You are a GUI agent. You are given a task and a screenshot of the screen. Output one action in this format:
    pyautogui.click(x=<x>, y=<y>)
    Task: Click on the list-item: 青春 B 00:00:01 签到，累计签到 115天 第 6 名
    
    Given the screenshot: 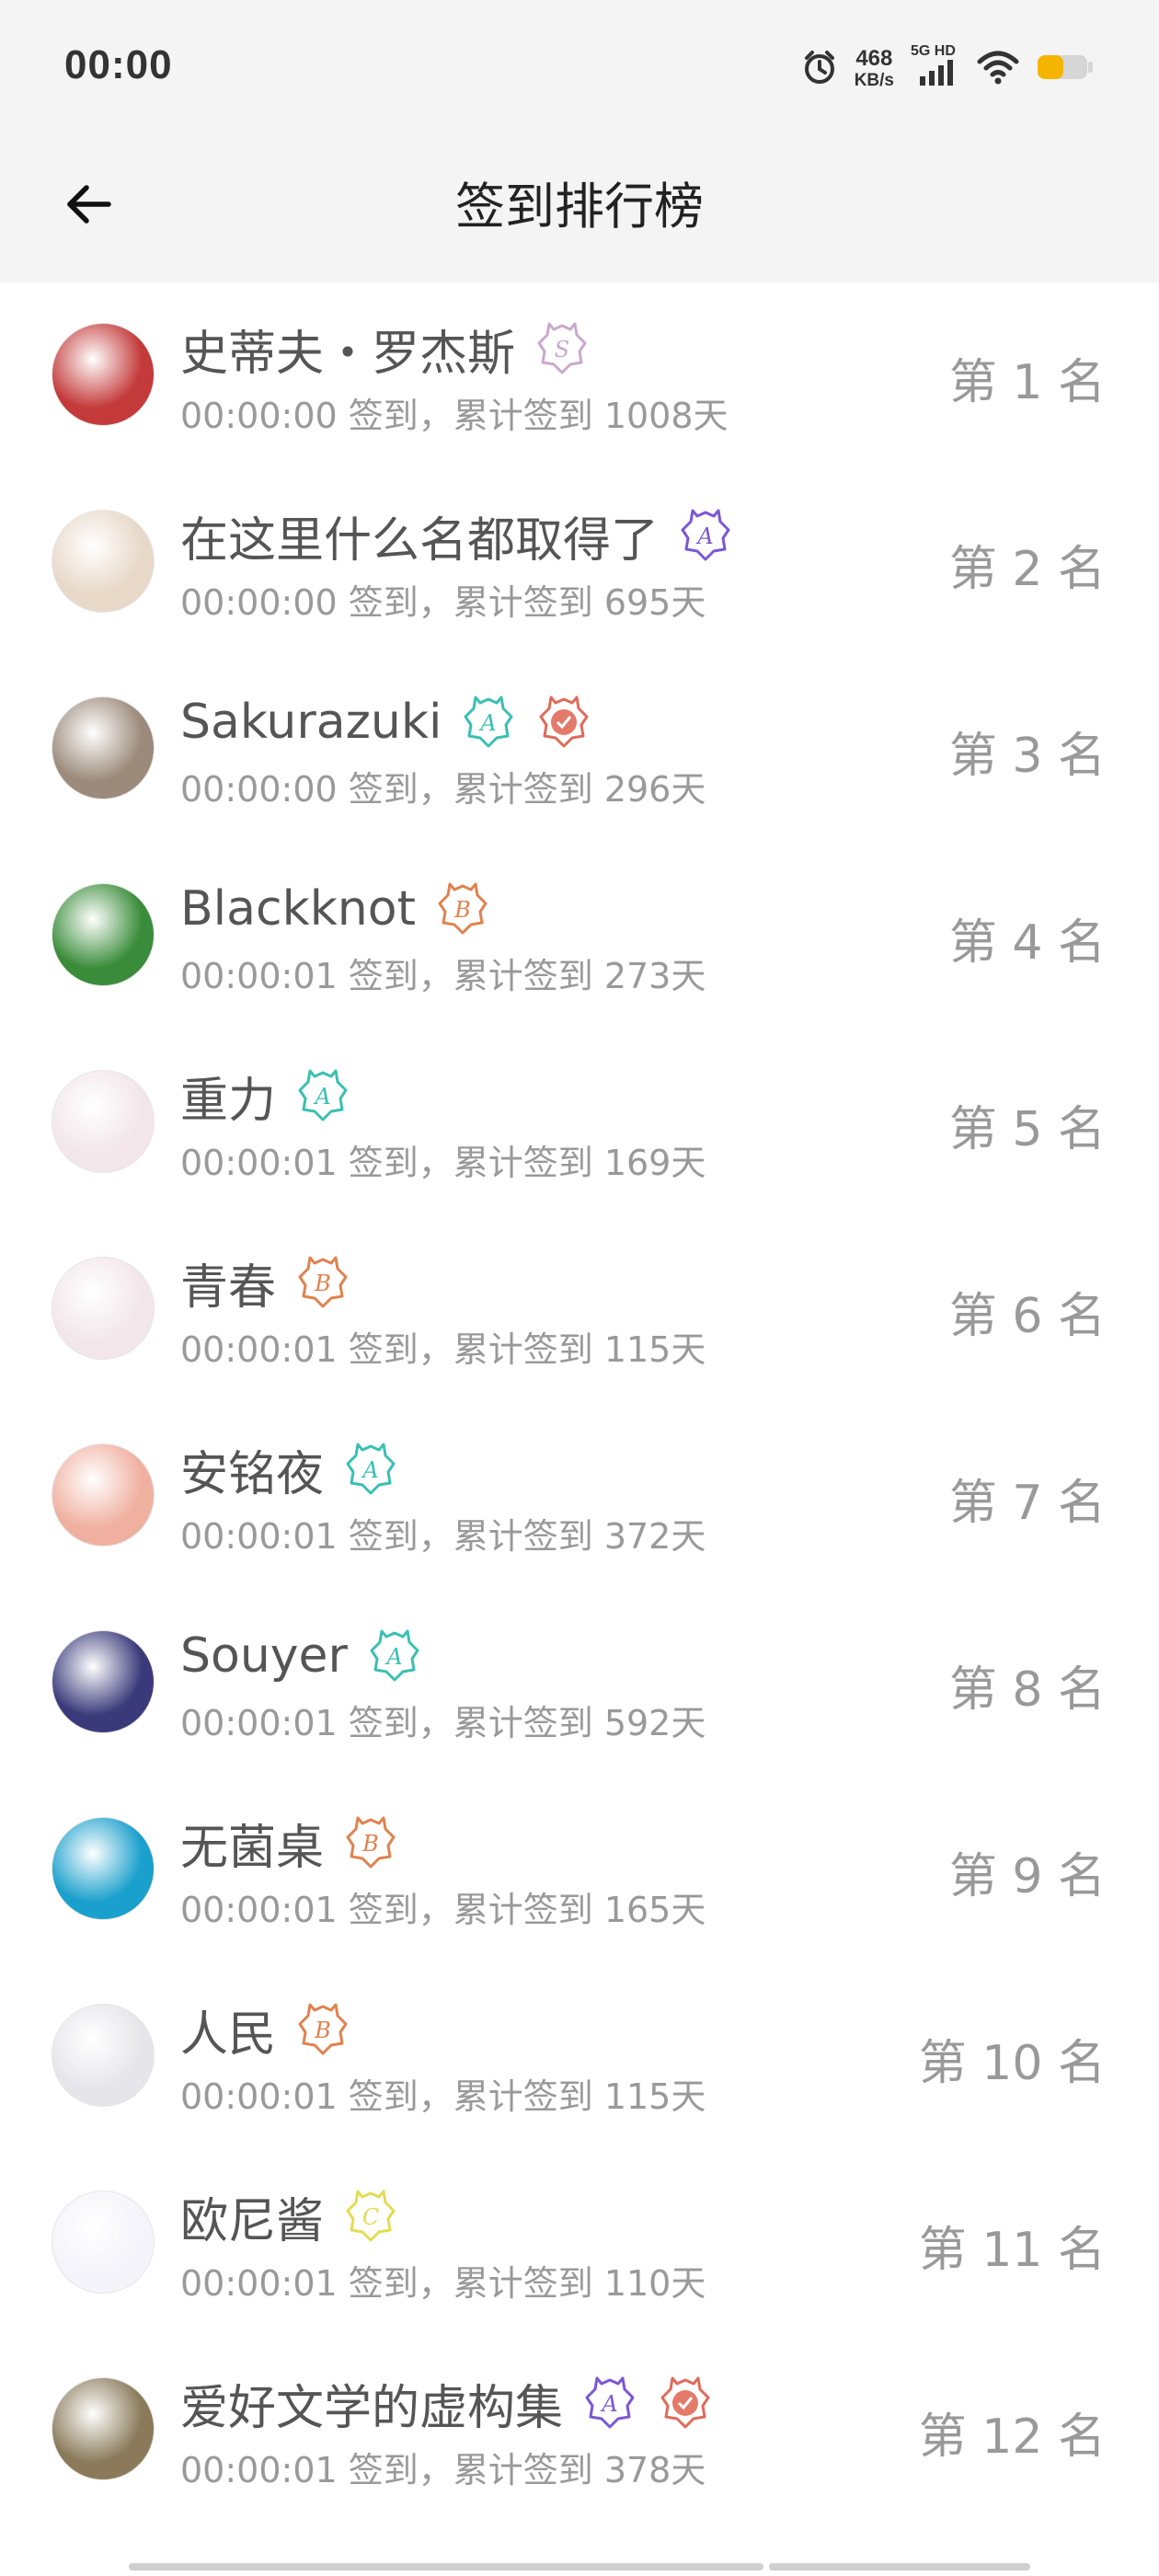 What is the action you would take?
    pyautogui.click(x=579, y=1309)
    